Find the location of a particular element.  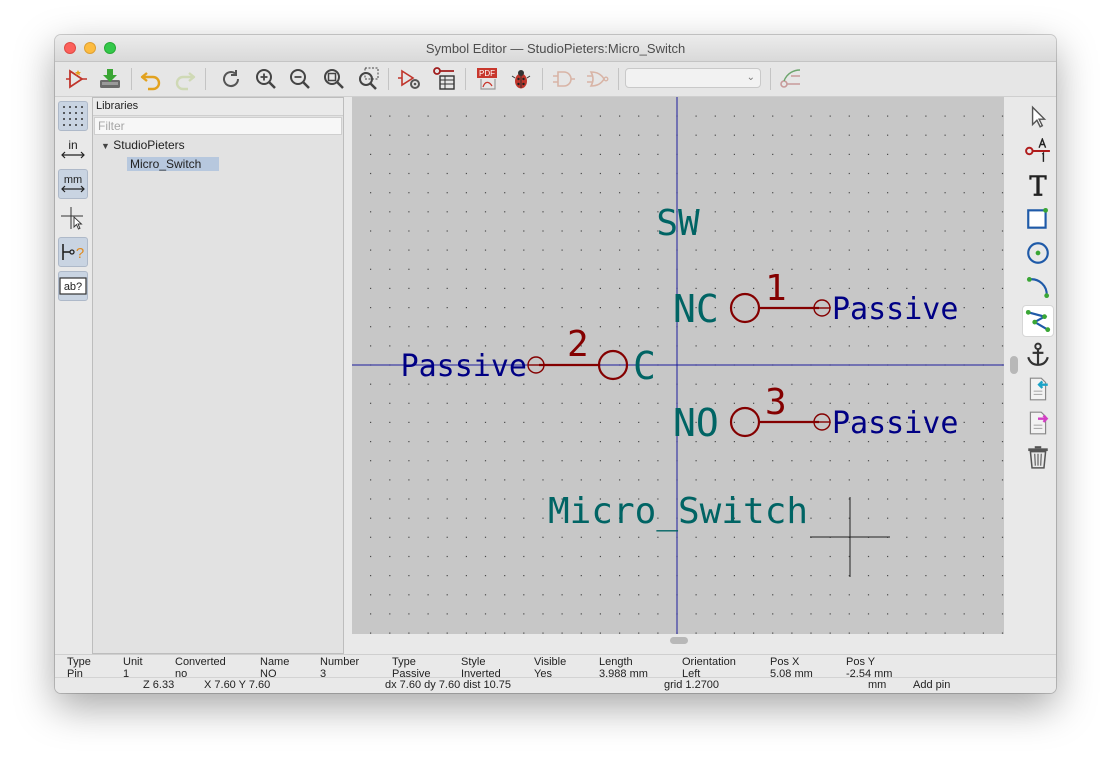

redo-icon is located at coordinates (185, 79).